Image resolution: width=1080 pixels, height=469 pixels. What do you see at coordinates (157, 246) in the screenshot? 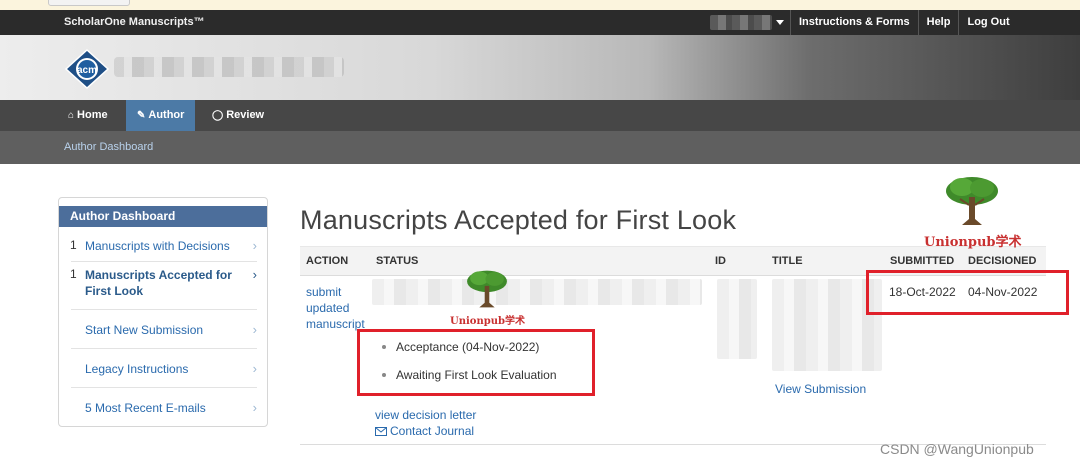
I see `sidebar-item-label: Manuscripts with Decisions` at bounding box center [157, 246].